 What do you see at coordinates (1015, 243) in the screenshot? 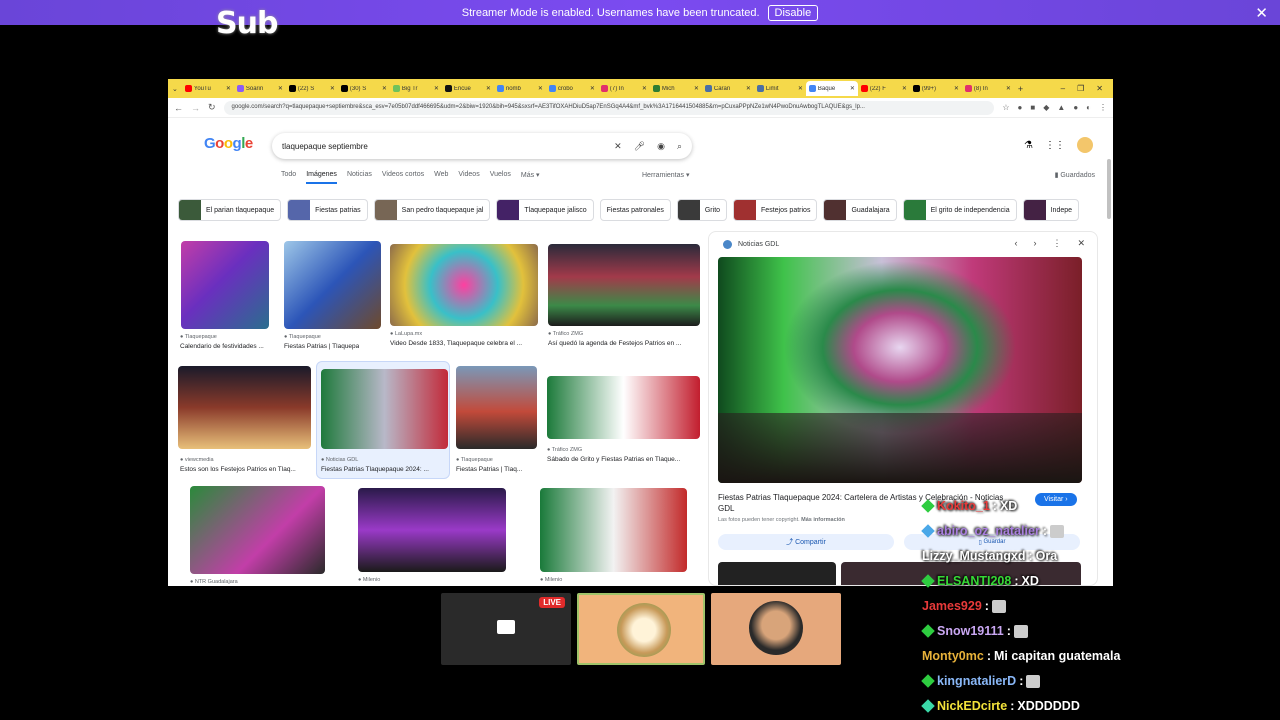
I see `previous-icon: ‹` at bounding box center [1015, 243].